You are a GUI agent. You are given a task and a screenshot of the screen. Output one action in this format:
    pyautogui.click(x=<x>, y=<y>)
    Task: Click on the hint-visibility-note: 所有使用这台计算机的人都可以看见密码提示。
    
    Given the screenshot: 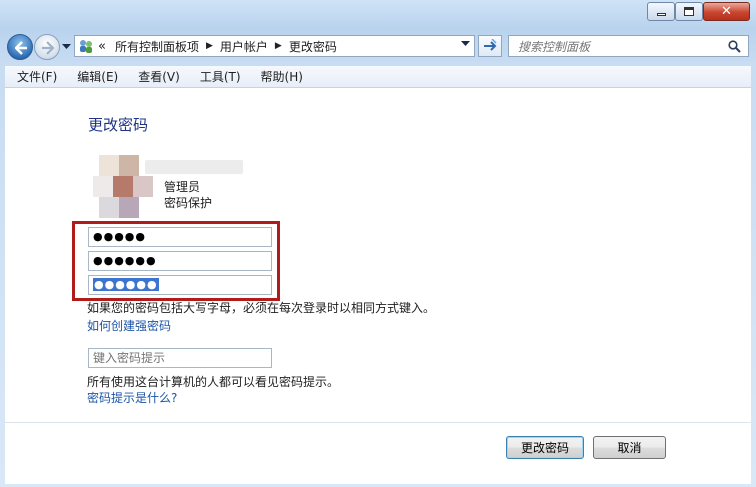 What is the action you would take?
    pyautogui.click(x=213, y=382)
    